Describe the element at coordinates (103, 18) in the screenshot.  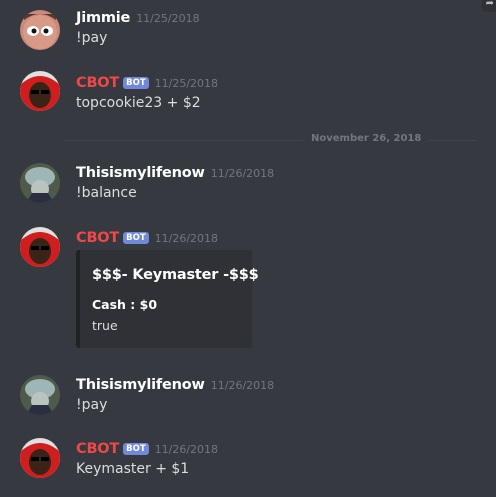
I see `author-name: Jimmie` at that location.